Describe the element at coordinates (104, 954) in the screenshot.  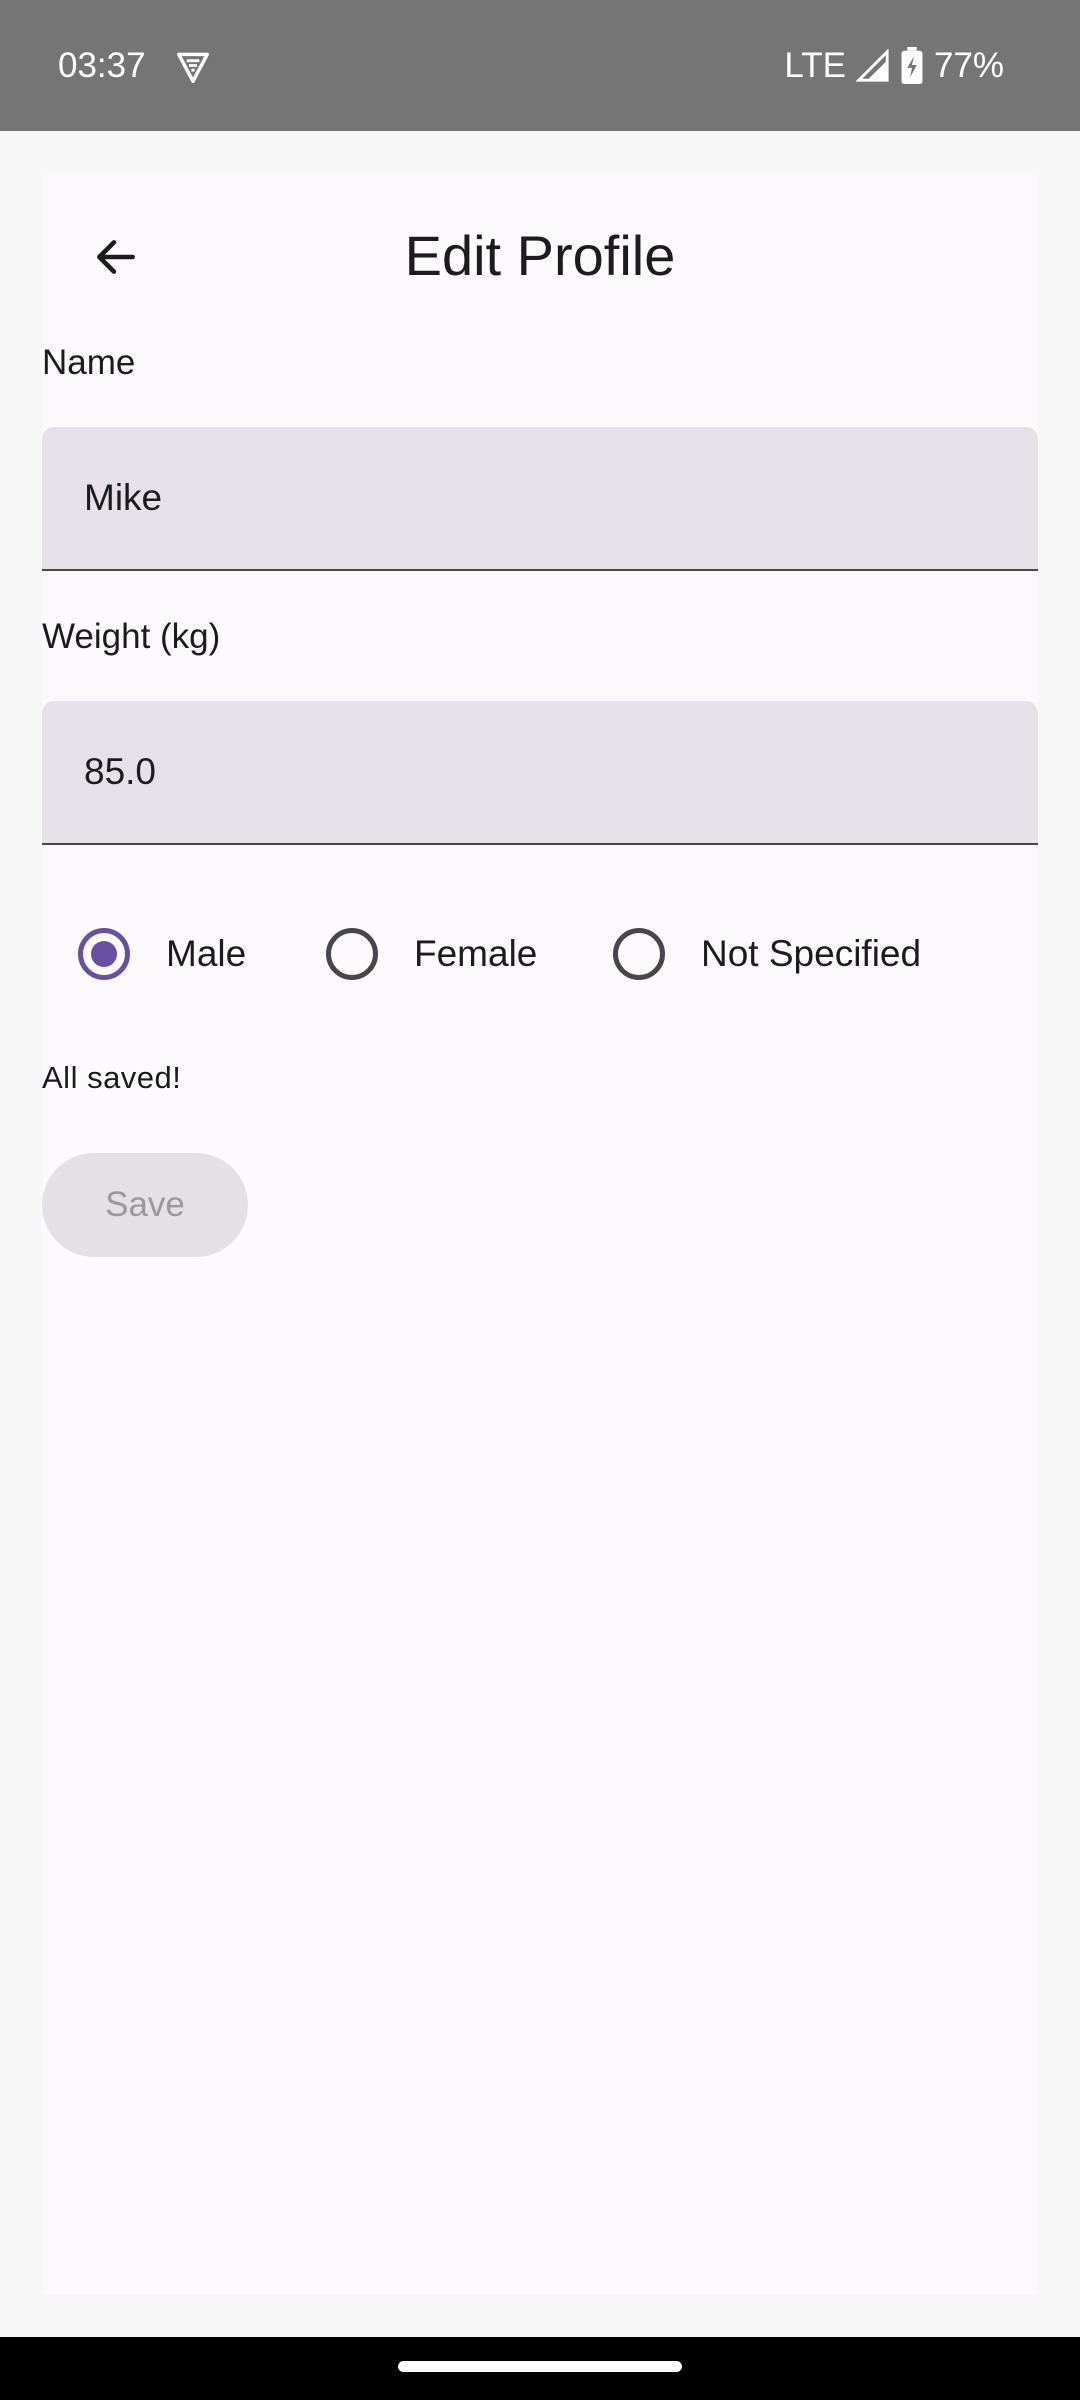
I see `radio-button-male` at that location.